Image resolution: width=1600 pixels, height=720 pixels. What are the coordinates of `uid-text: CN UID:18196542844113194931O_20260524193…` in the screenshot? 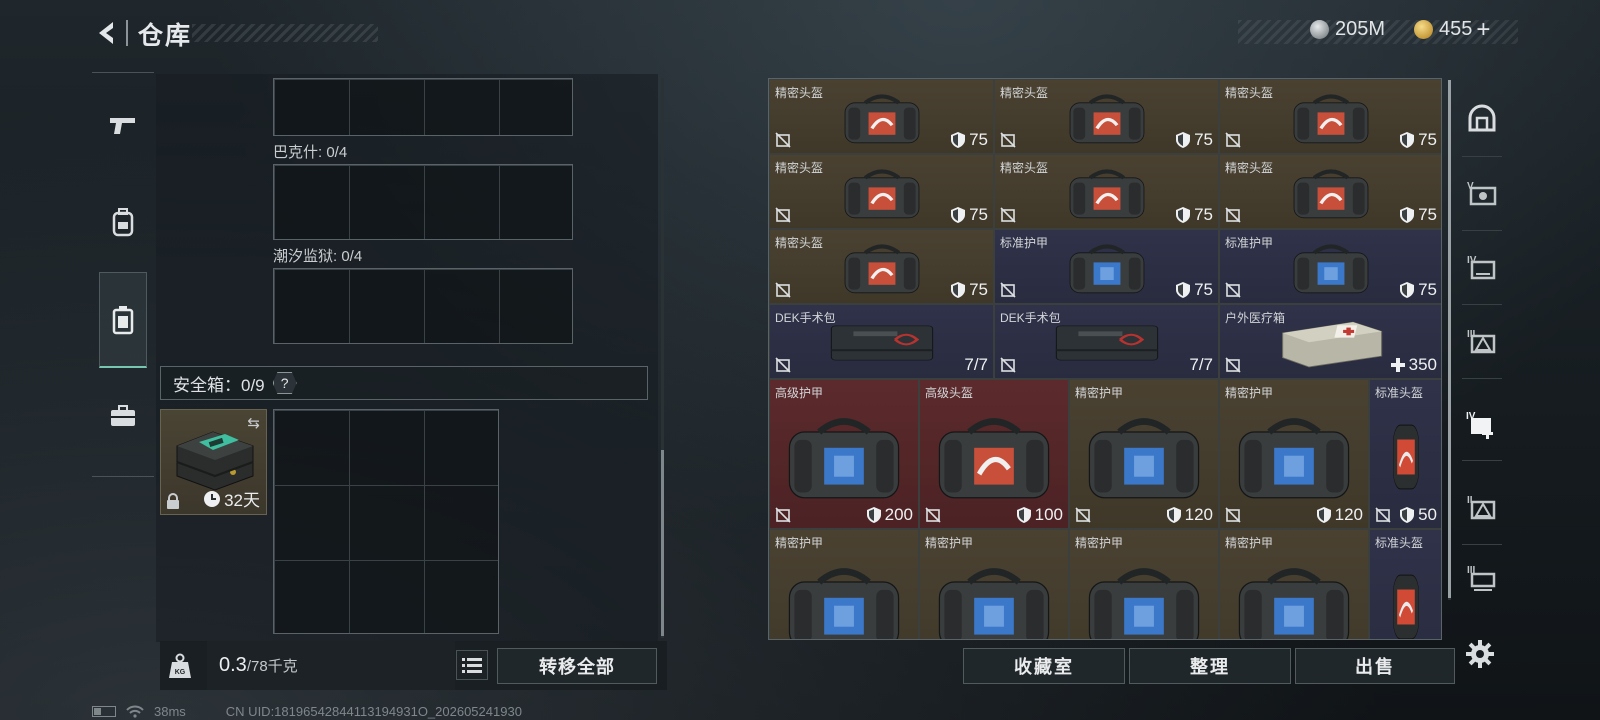 It's located at (373, 711).